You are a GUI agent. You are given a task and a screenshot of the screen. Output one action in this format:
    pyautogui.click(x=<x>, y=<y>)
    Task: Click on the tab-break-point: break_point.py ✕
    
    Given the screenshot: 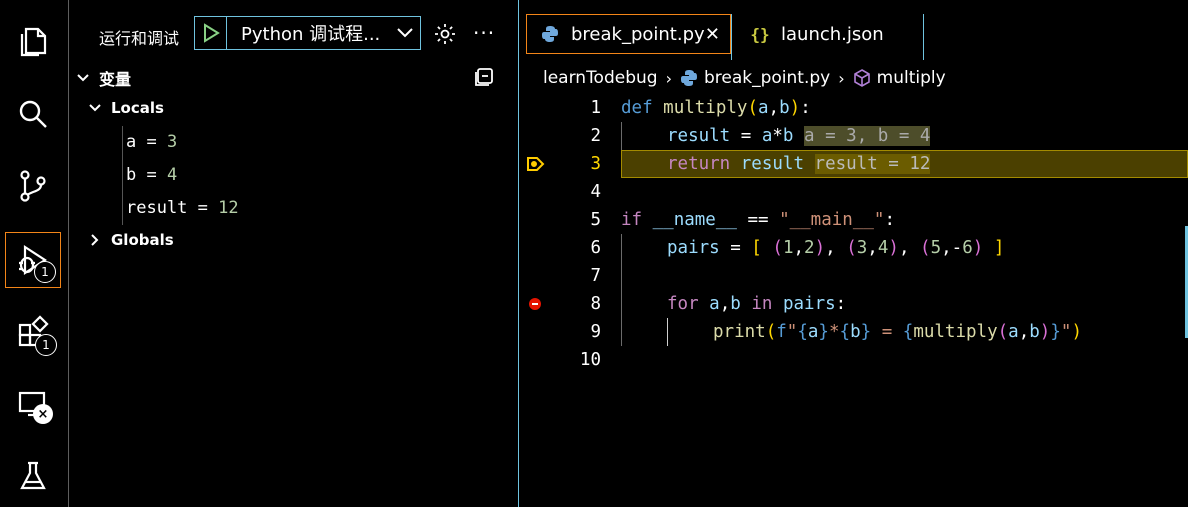 What is the action you would take?
    pyautogui.click(x=628, y=34)
    